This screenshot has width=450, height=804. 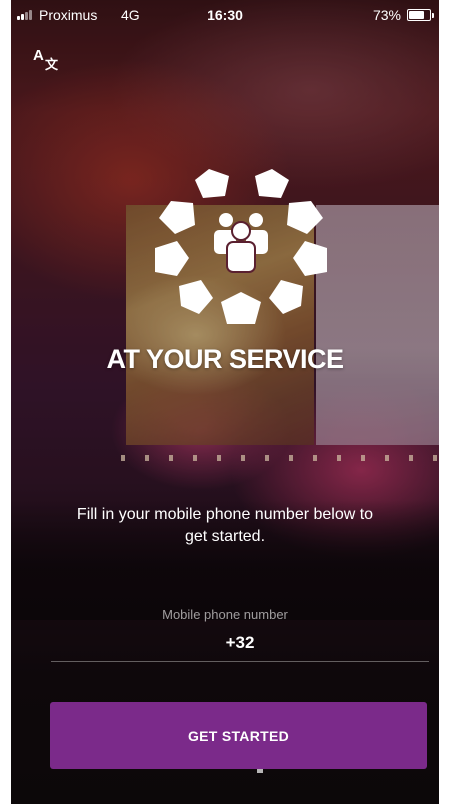 What do you see at coordinates (260, 771) in the screenshot?
I see `scroll-indicator` at bounding box center [260, 771].